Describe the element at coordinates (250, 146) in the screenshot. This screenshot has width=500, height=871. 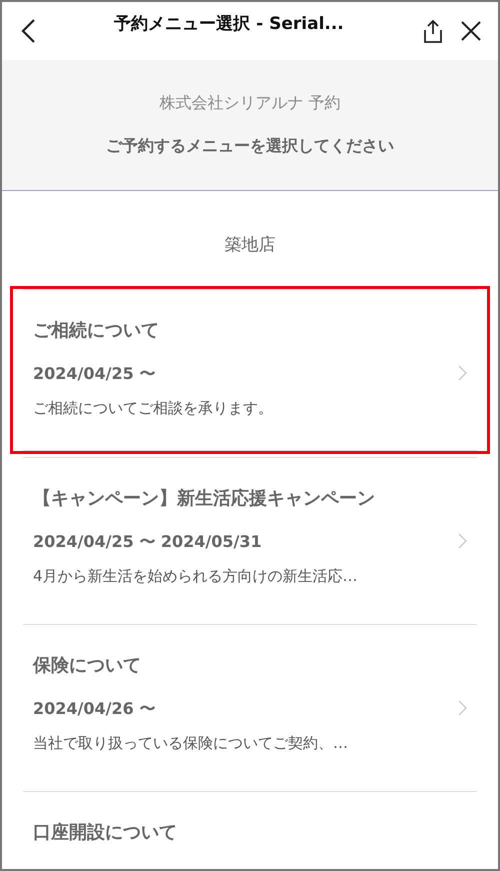
I see `instruction-text: ご予約するメニューを選択してください` at that location.